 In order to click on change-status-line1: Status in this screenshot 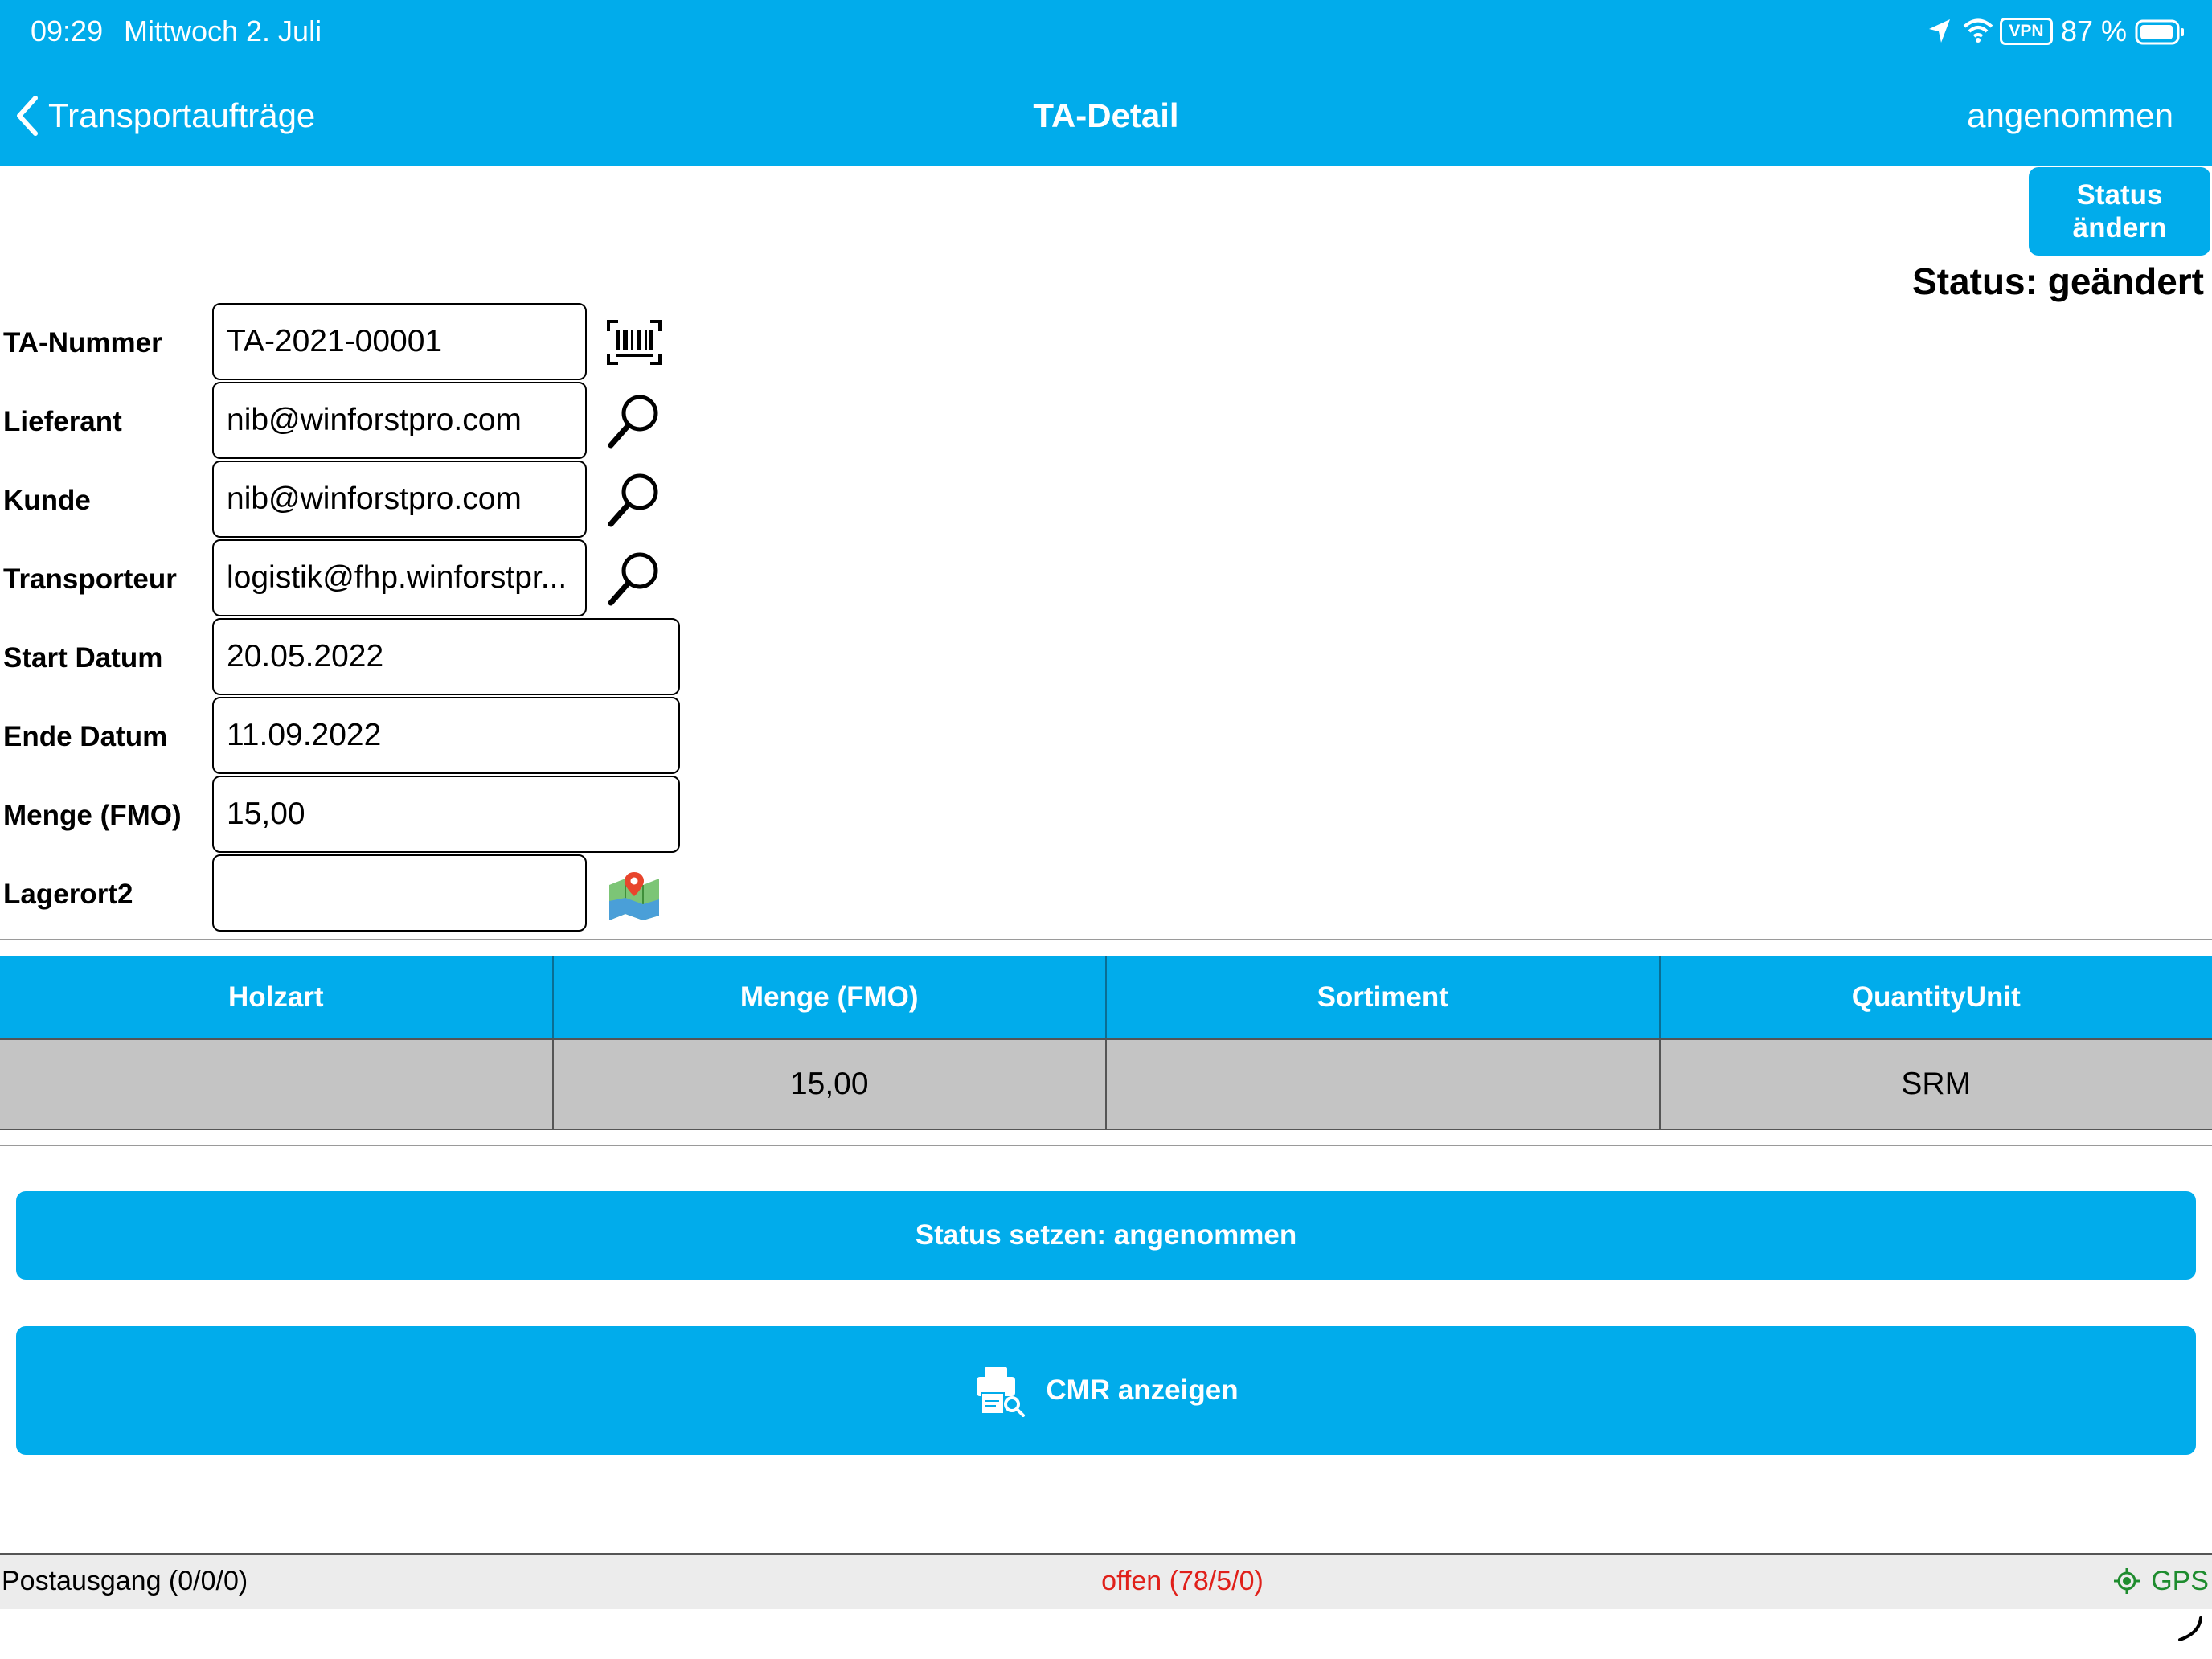, I will do `click(2119, 195)`.